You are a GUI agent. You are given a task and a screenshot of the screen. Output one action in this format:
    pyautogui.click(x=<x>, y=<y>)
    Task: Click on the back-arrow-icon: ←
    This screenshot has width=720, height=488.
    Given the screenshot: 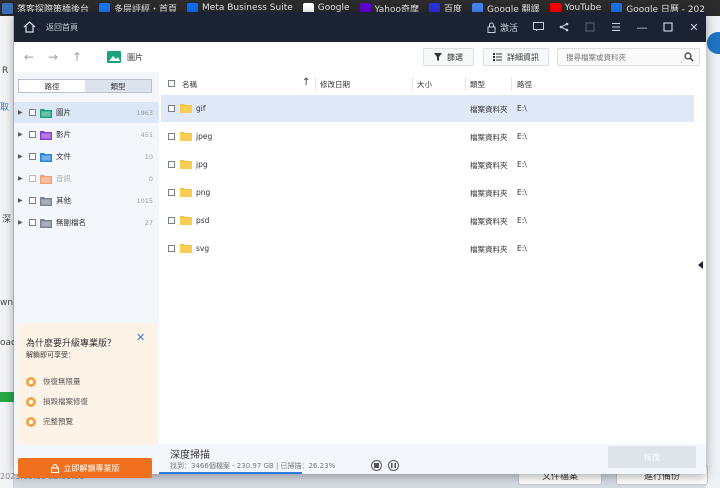 What is the action you would take?
    pyautogui.click(x=29, y=57)
    